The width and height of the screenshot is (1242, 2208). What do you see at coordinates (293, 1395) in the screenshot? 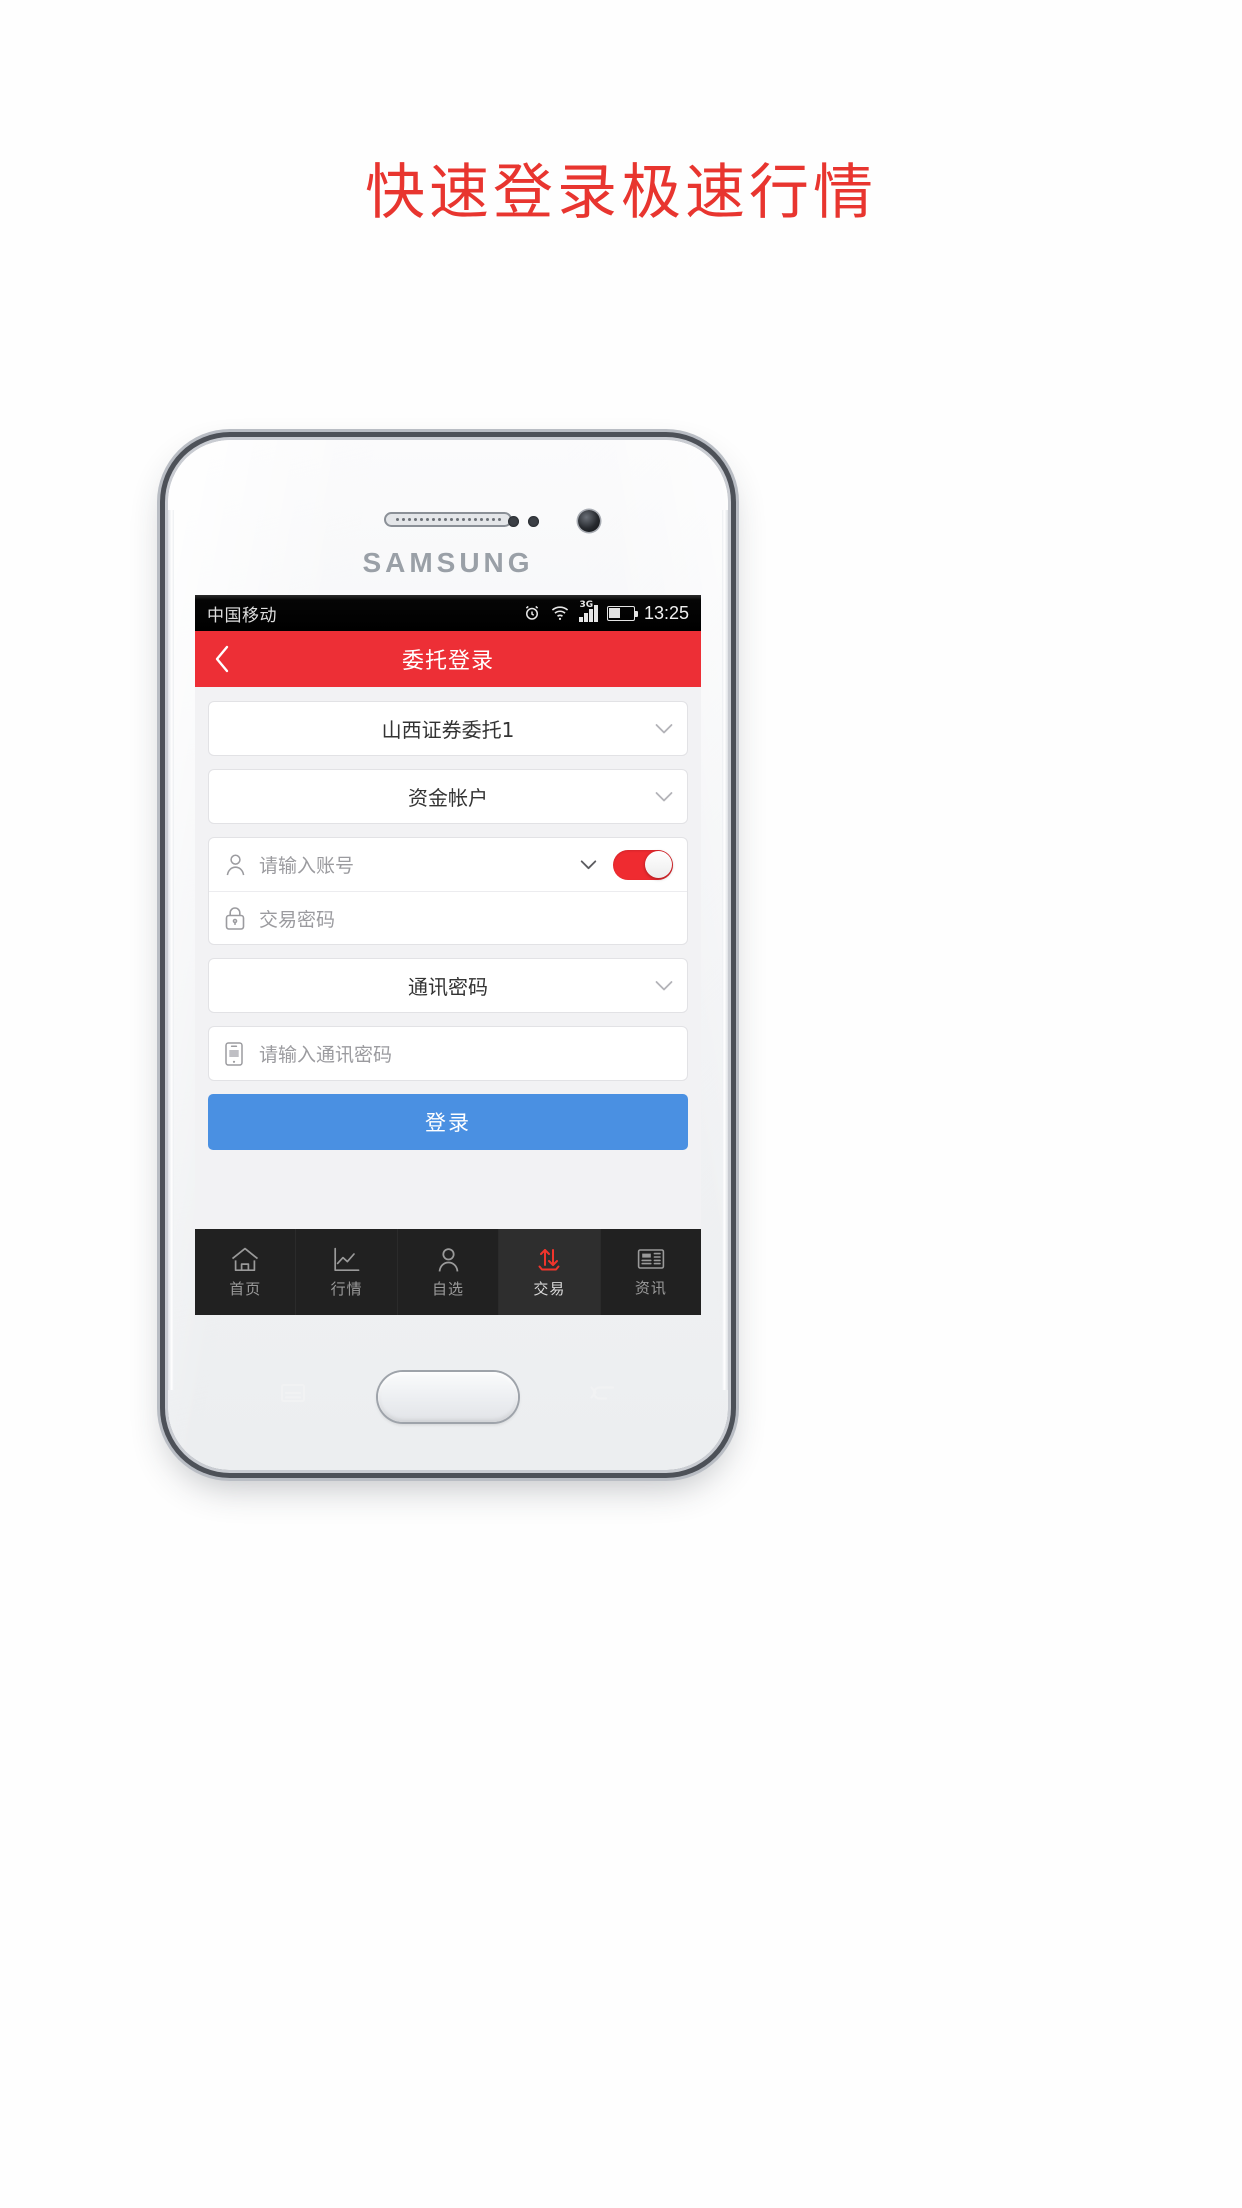
I see `menu-key-icon` at bounding box center [293, 1395].